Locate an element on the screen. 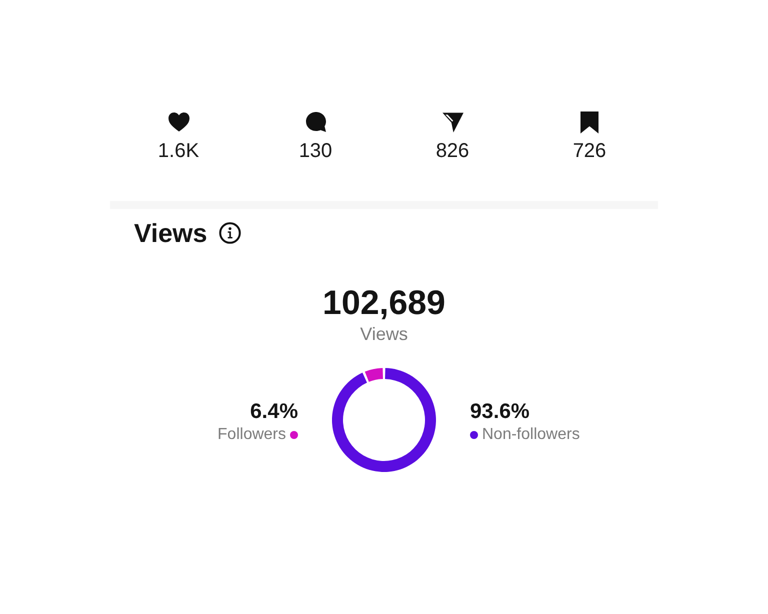 This screenshot has width=768, height=614. total-views-label: Views is located at coordinates (384, 334).